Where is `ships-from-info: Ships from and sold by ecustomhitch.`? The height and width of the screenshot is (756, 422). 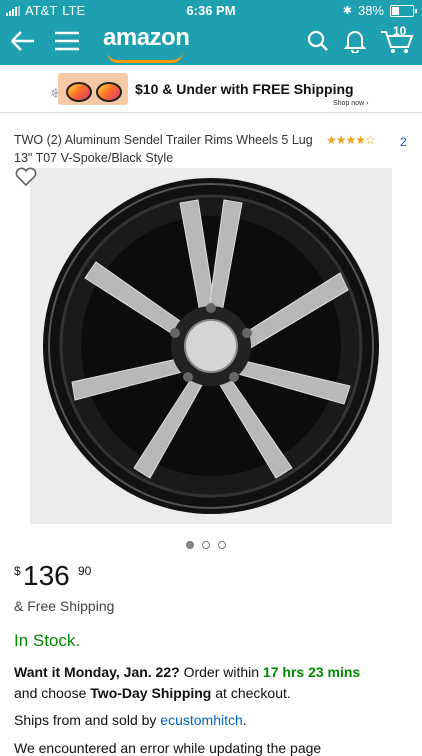 ships-from-info: Ships from and sold by ecustomhitch. is located at coordinates (130, 720).